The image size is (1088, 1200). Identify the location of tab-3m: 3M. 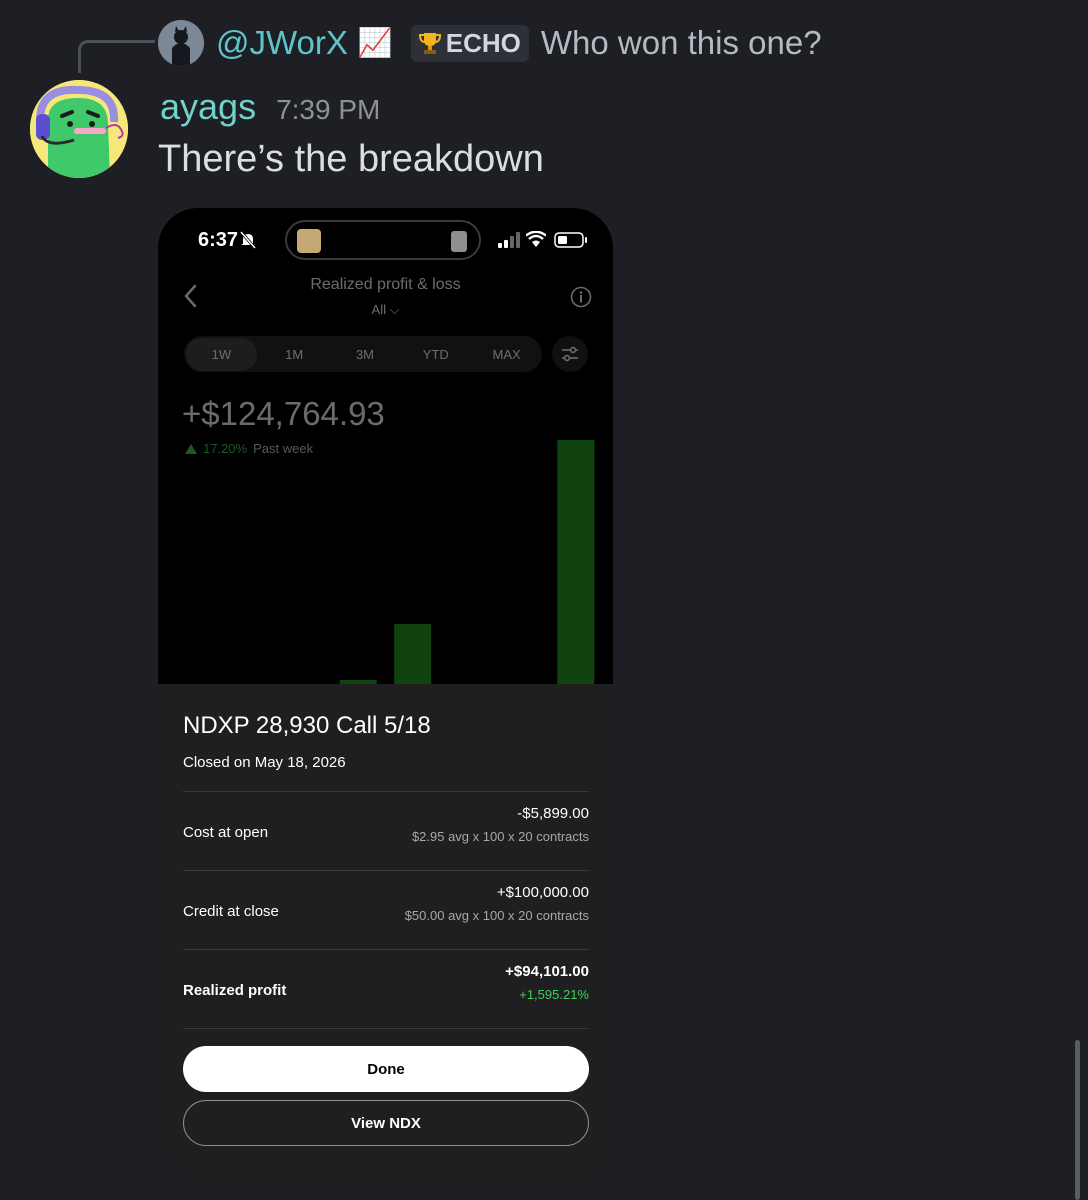
(365, 354).